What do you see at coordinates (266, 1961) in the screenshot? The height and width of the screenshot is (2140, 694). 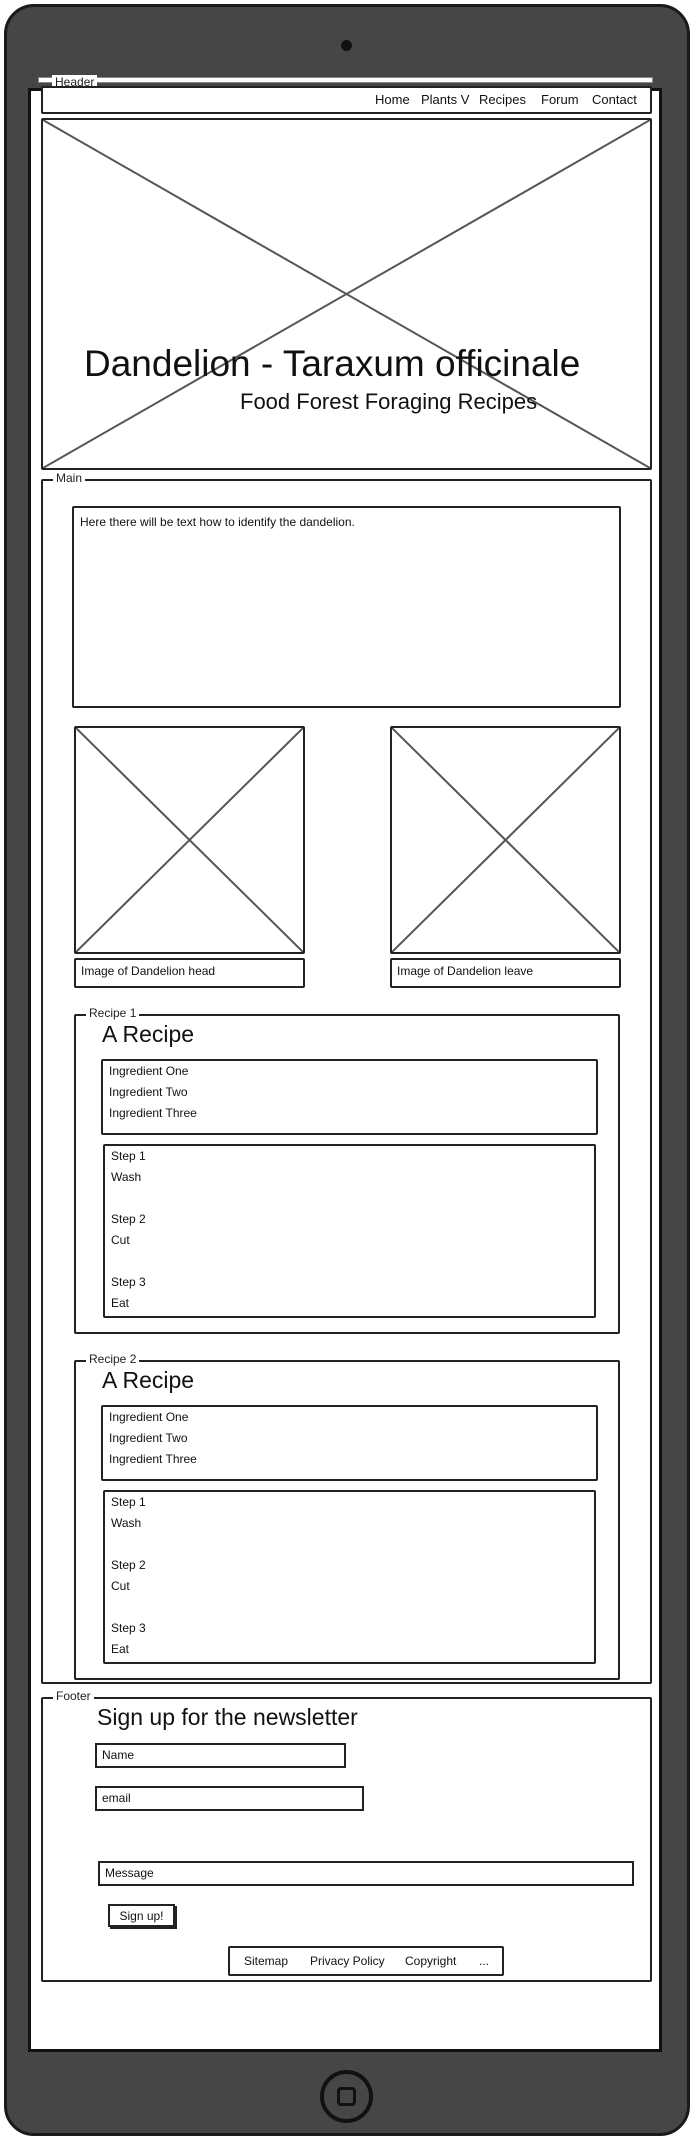 I see `footer-link-sitemap: Sitemap` at bounding box center [266, 1961].